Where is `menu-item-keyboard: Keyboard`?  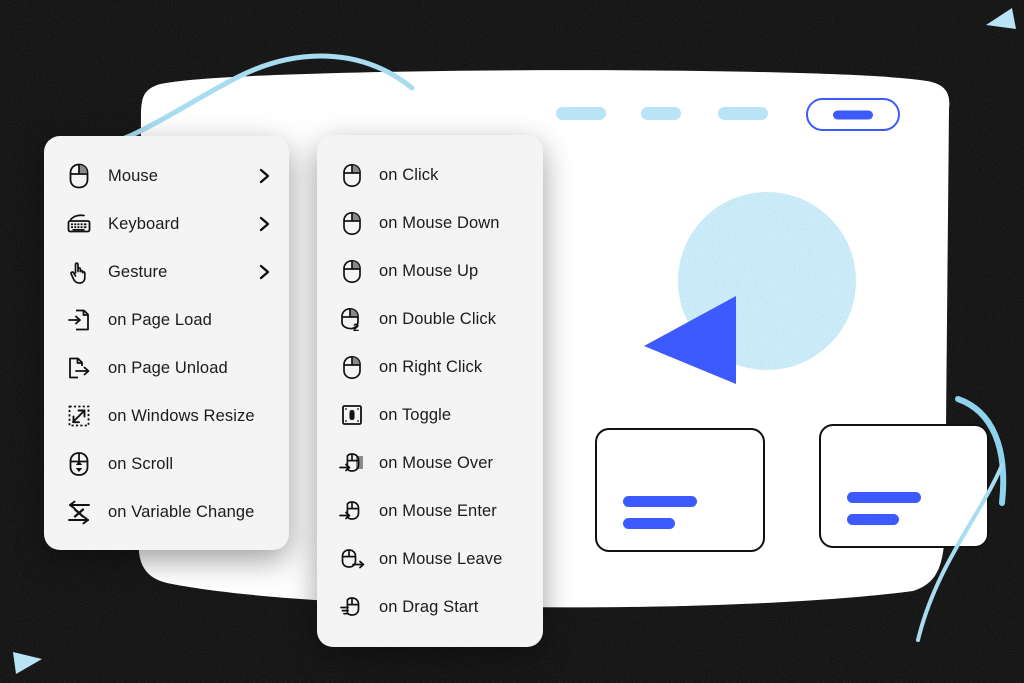 menu-item-keyboard: Keyboard is located at coordinates (166, 224).